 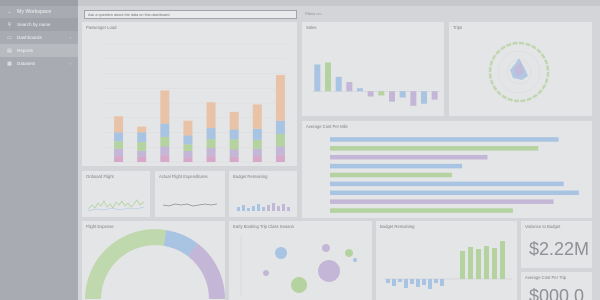 I want to click on workspace-selector: ⌄ My Workspace, so click(x=39, y=12).